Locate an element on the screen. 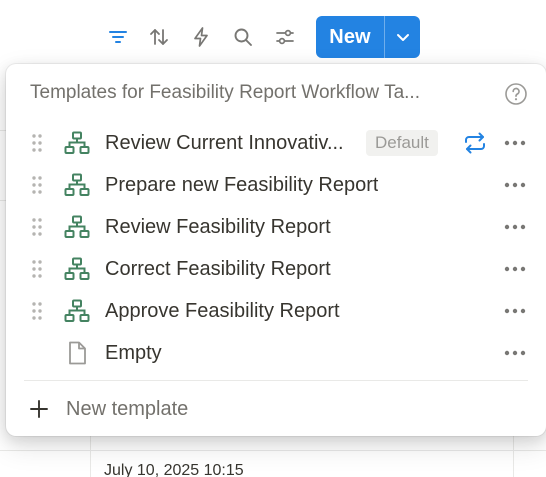 Image resolution: width=546 pixels, height=477 pixels. template-label: Correct Feasibility Report is located at coordinates (218, 269).